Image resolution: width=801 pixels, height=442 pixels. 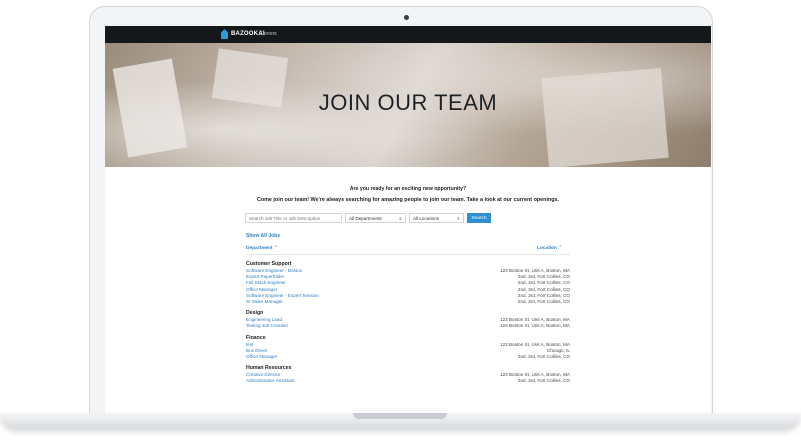 I want to click on location-select: All Locations ⇕, so click(x=436, y=218).